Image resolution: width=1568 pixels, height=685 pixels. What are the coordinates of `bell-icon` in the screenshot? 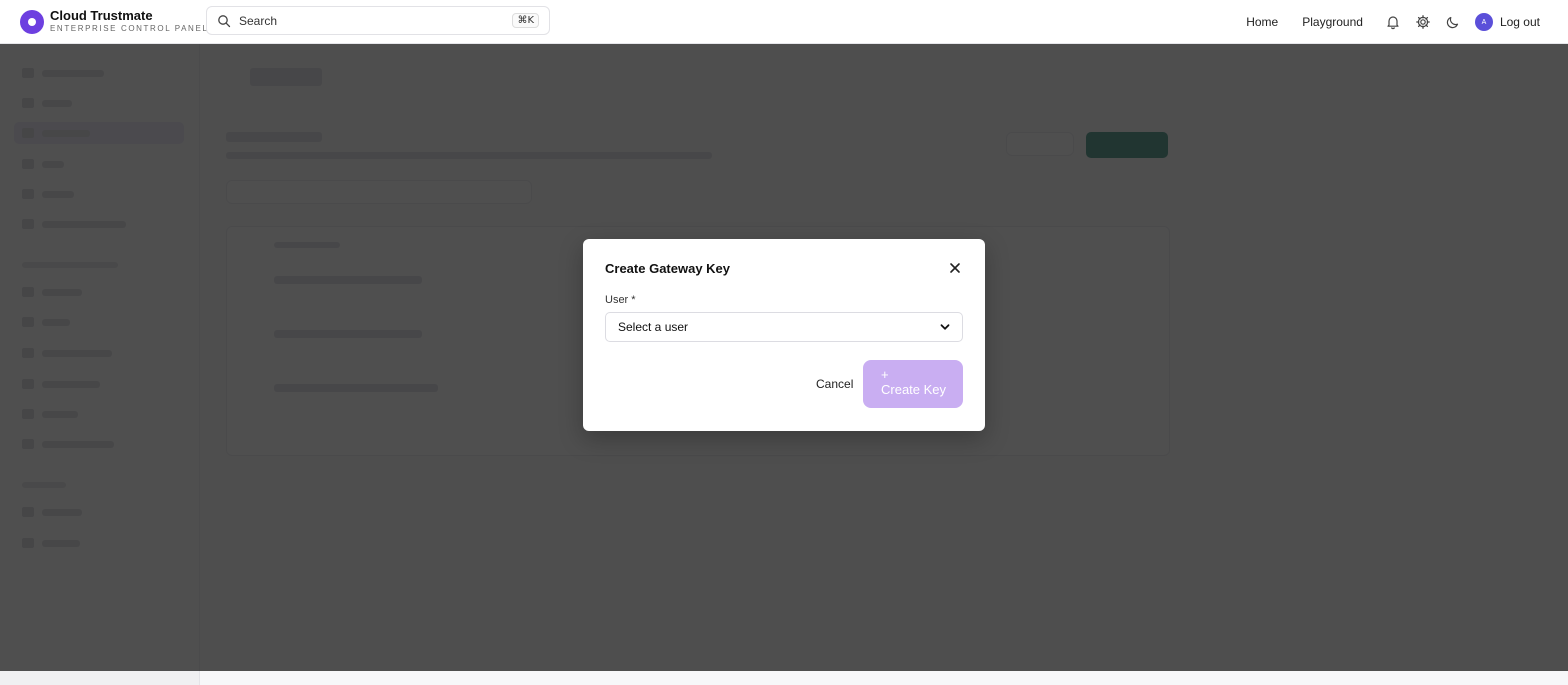 It's located at (1393, 22).